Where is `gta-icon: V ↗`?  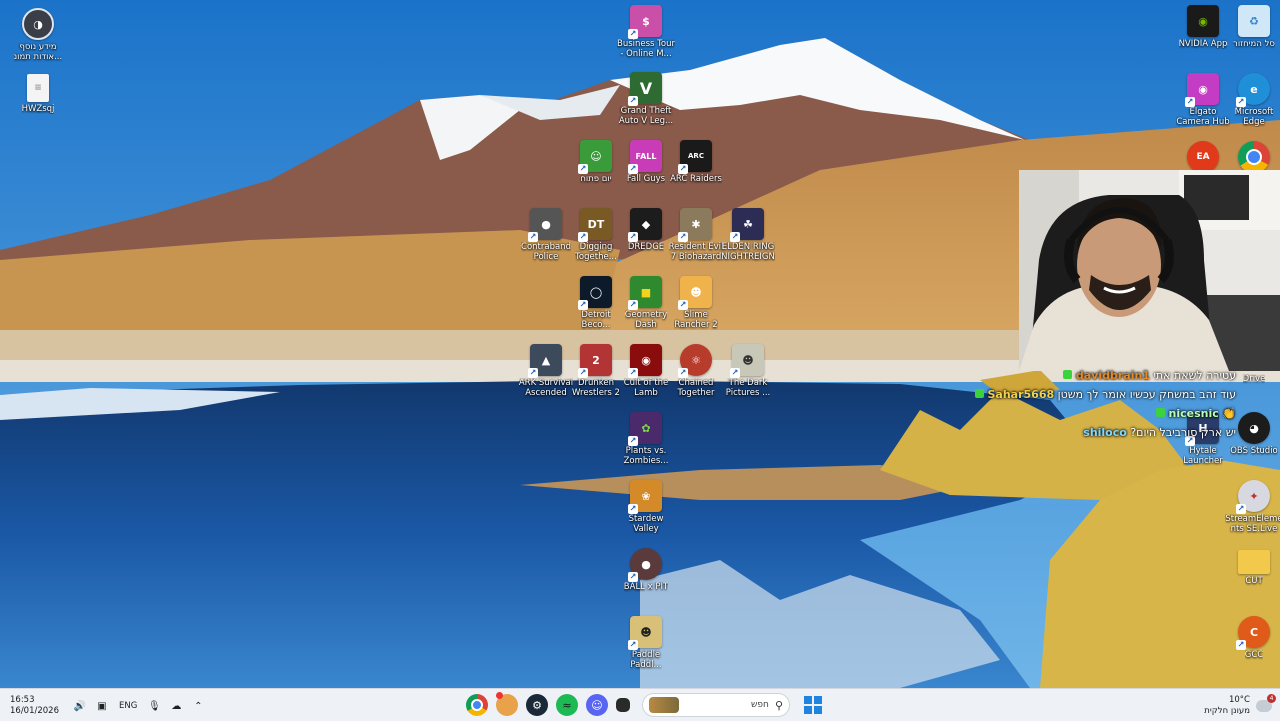 gta-icon: V ↗ is located at coordinates (645, 89).